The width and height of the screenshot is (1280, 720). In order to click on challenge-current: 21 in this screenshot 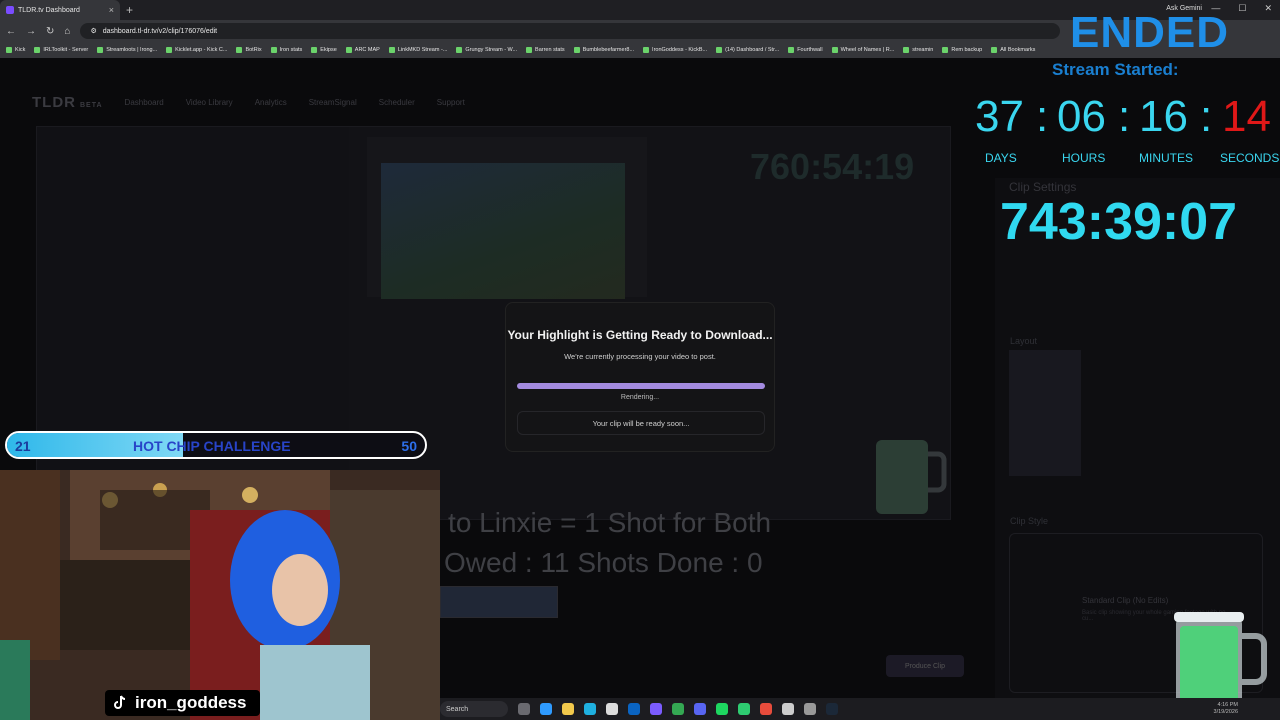, I will do `click(23, 446)`.